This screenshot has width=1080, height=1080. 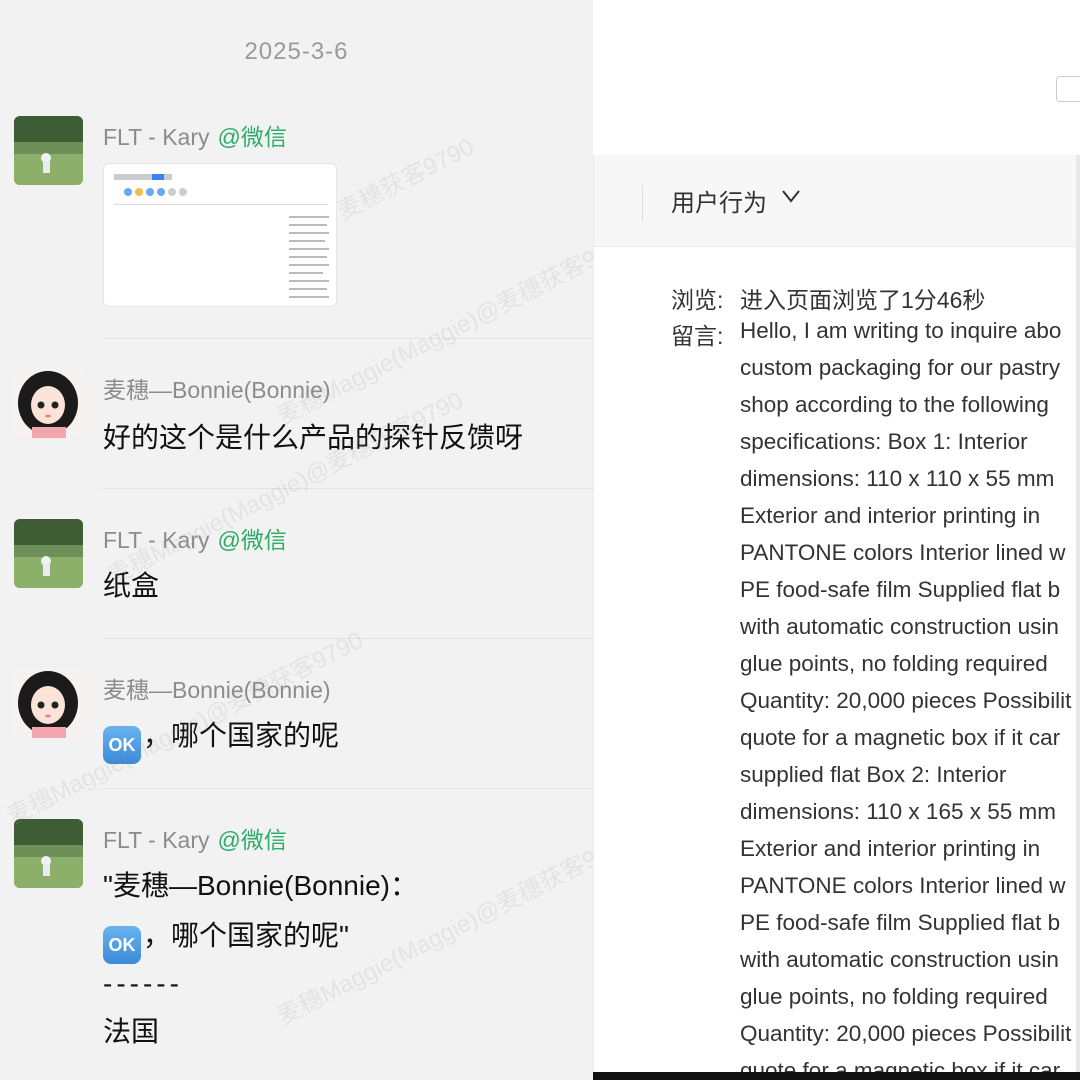 What do you see at coordinates (303, 574) in the screenshot?
I see `chat-message: FLT - Kary @微信 纸盒` at bounding box center [303, 574].